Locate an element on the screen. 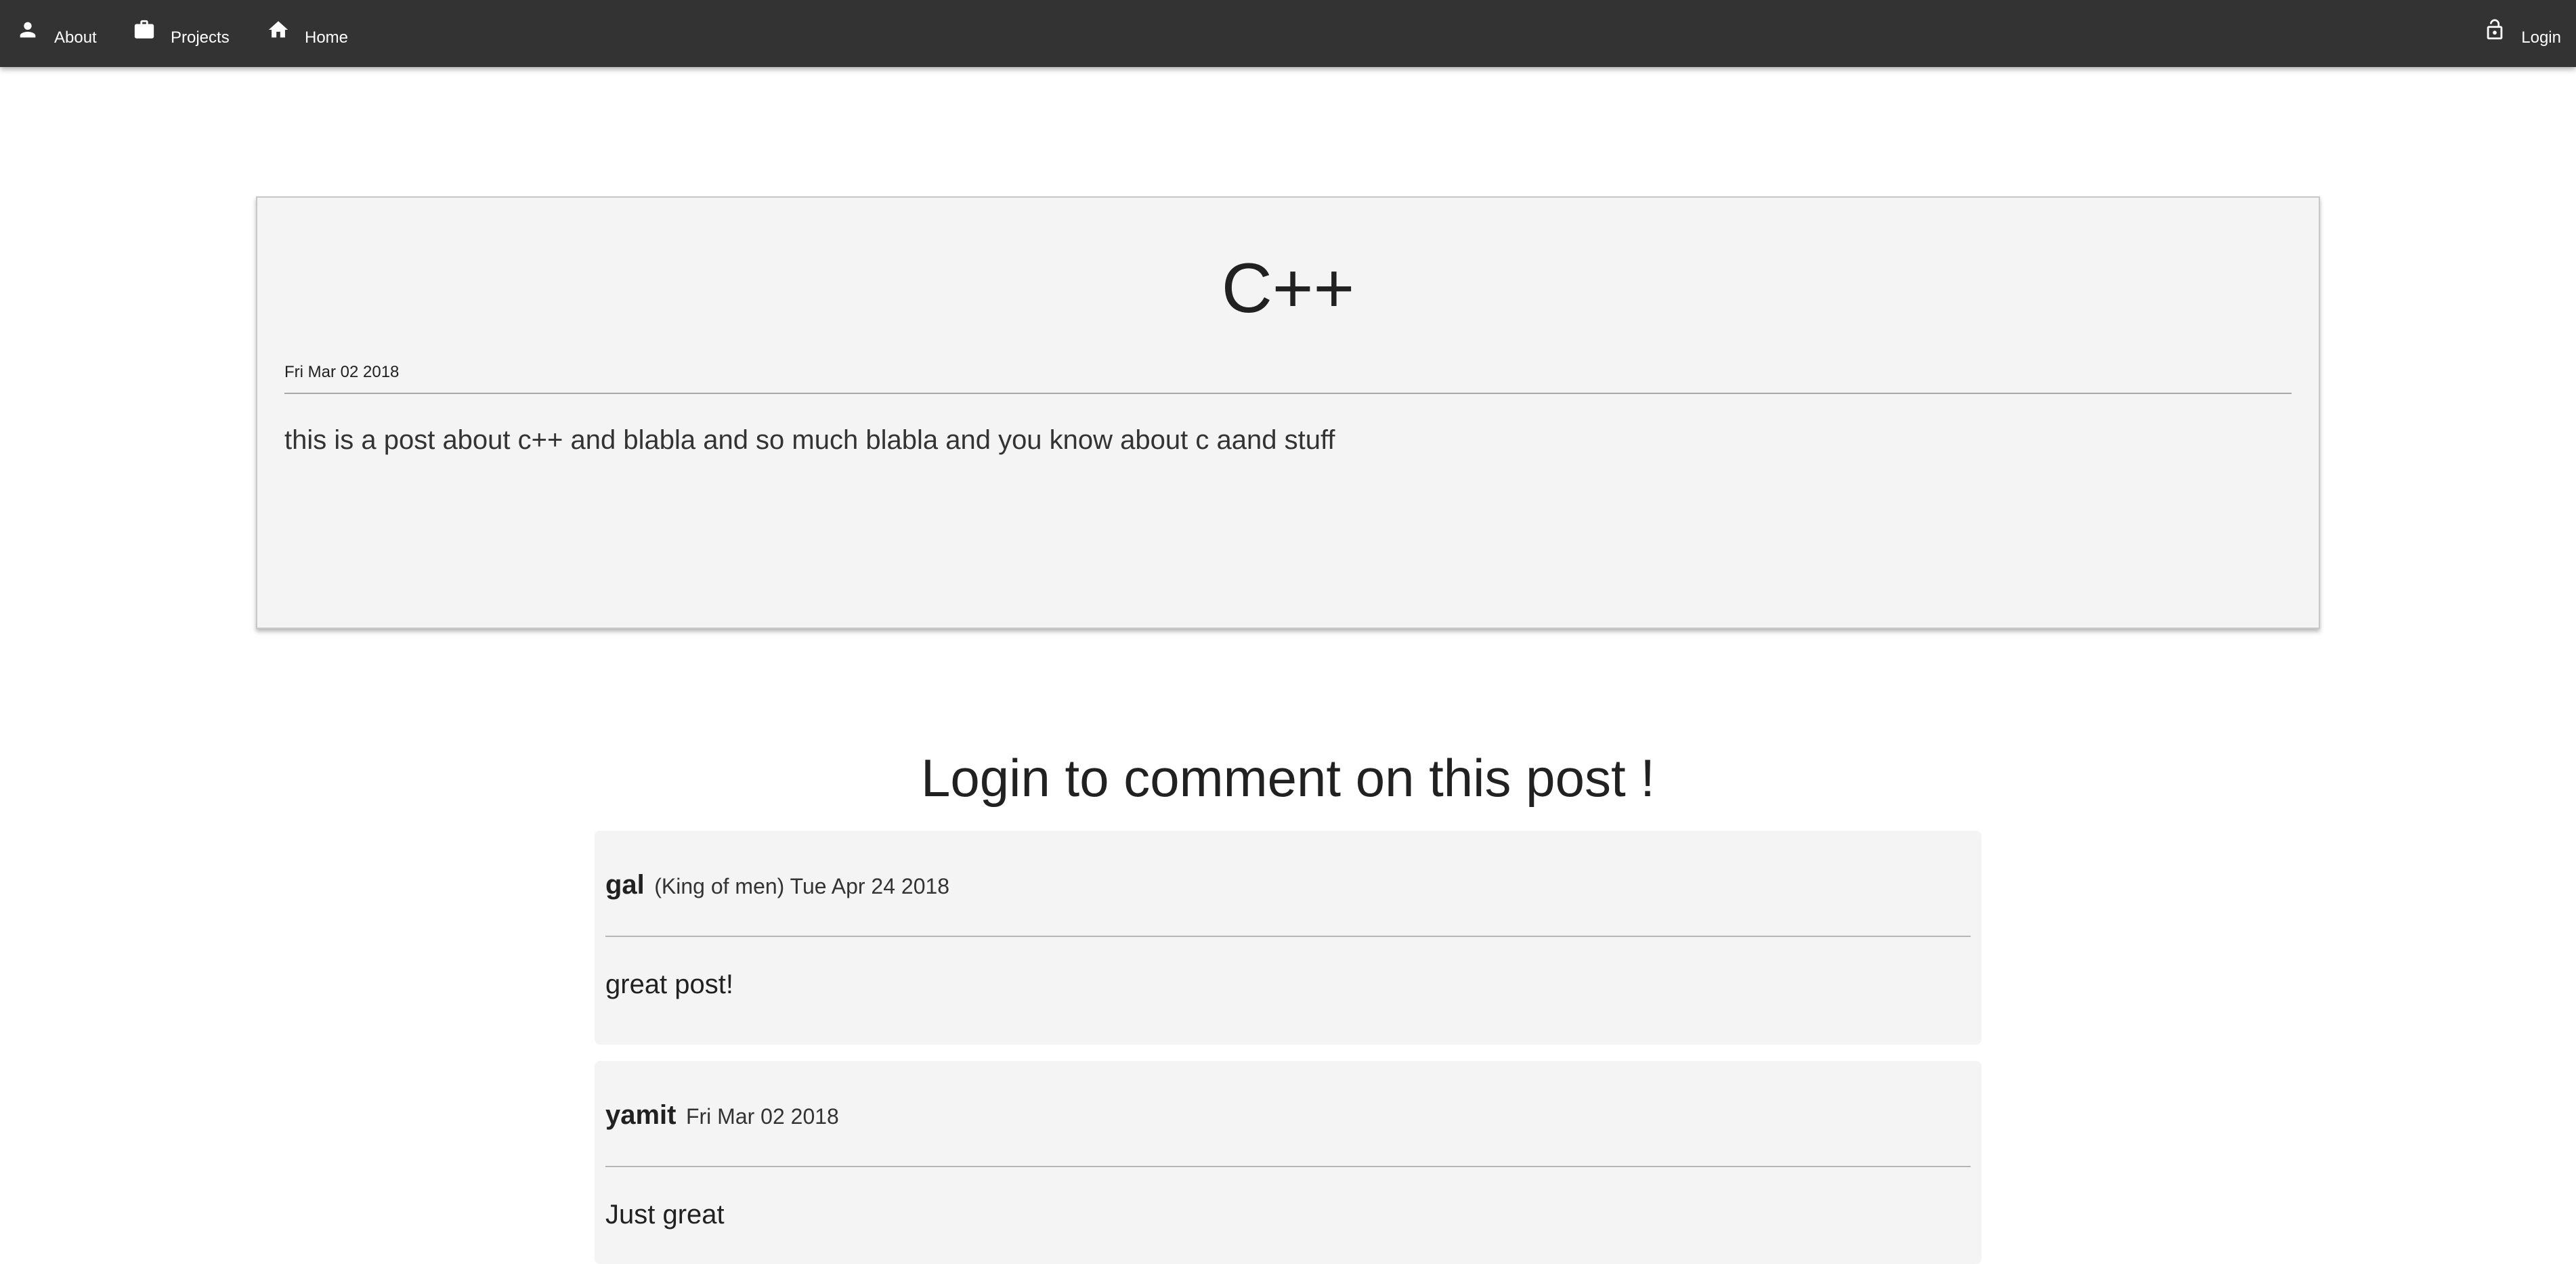 This screenshot has height=1264, width=2576. lock-open-icon is located at coordinates (2494, 30).